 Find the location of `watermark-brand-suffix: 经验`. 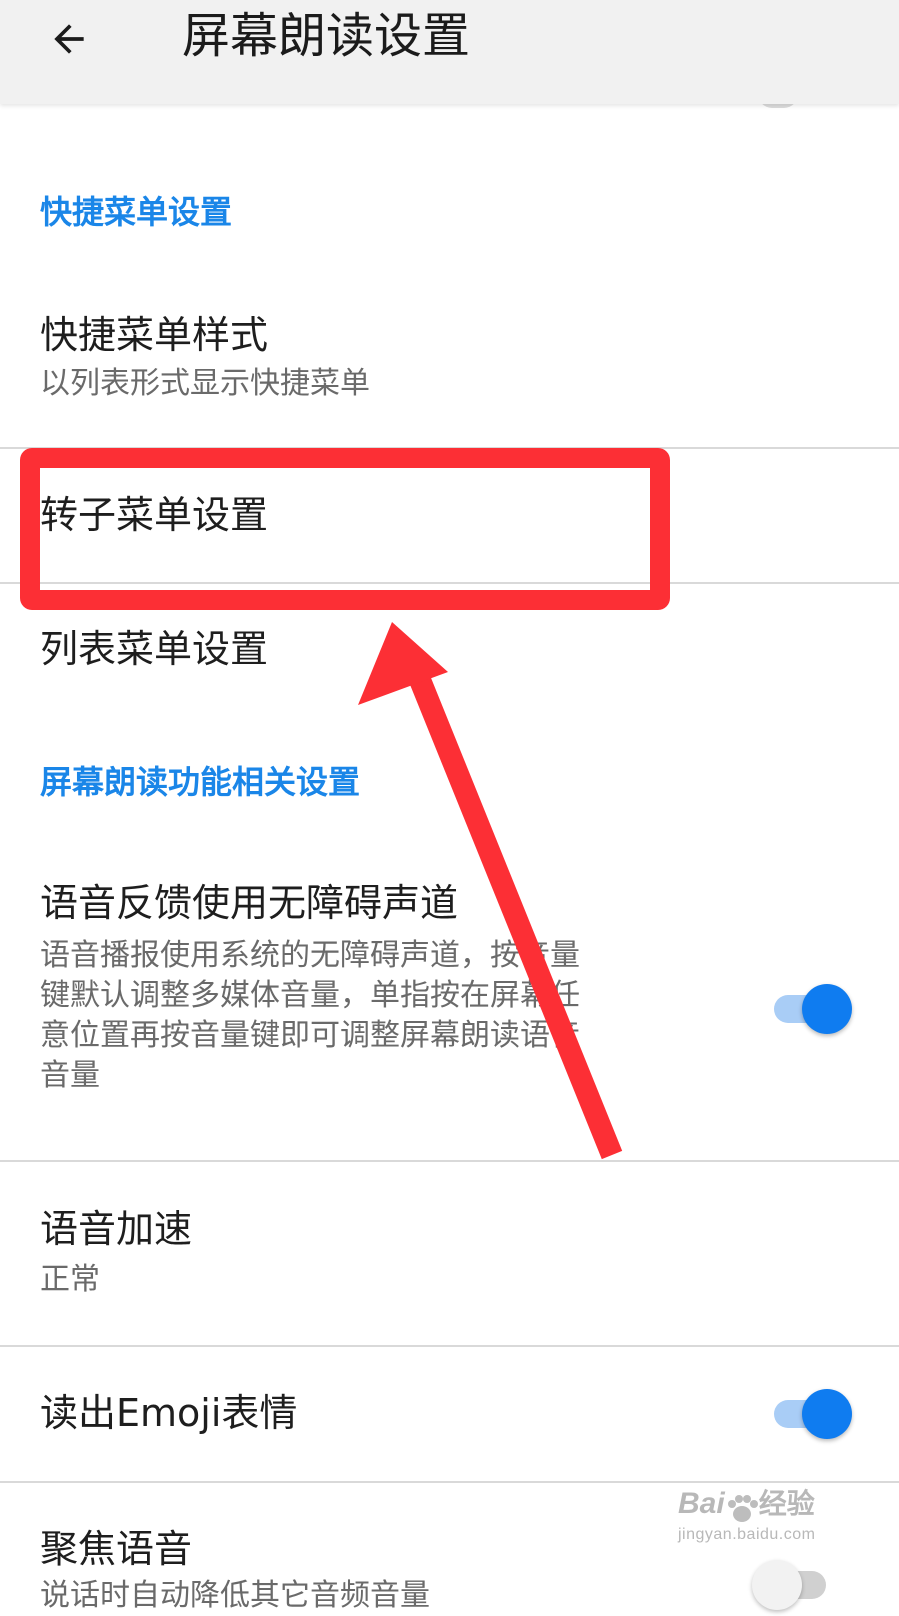

watermark-brand-suffix: 经验 is located at coordinates (786, 1503).